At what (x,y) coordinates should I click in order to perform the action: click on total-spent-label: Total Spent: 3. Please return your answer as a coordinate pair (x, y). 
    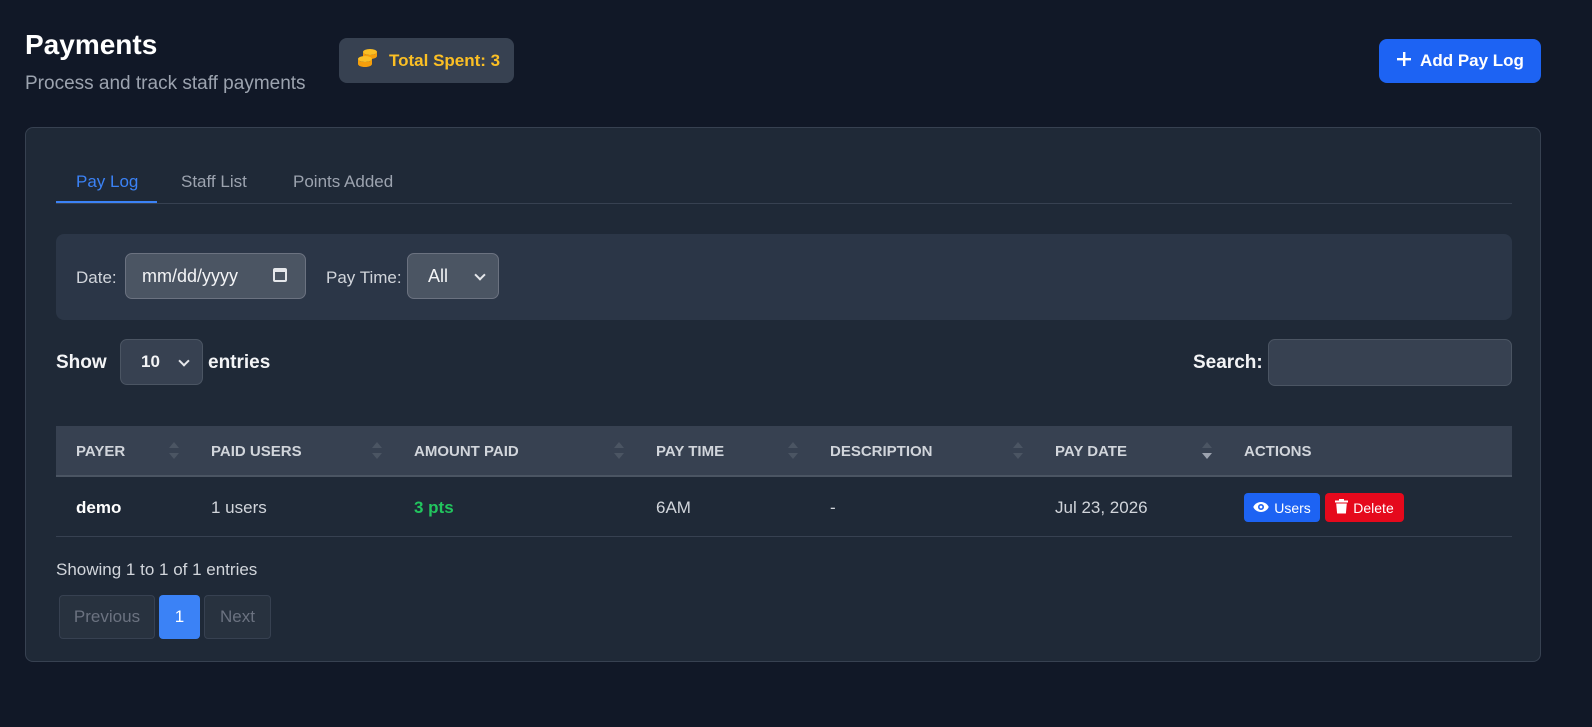
    Looking at the image, I should click on (445, 60).